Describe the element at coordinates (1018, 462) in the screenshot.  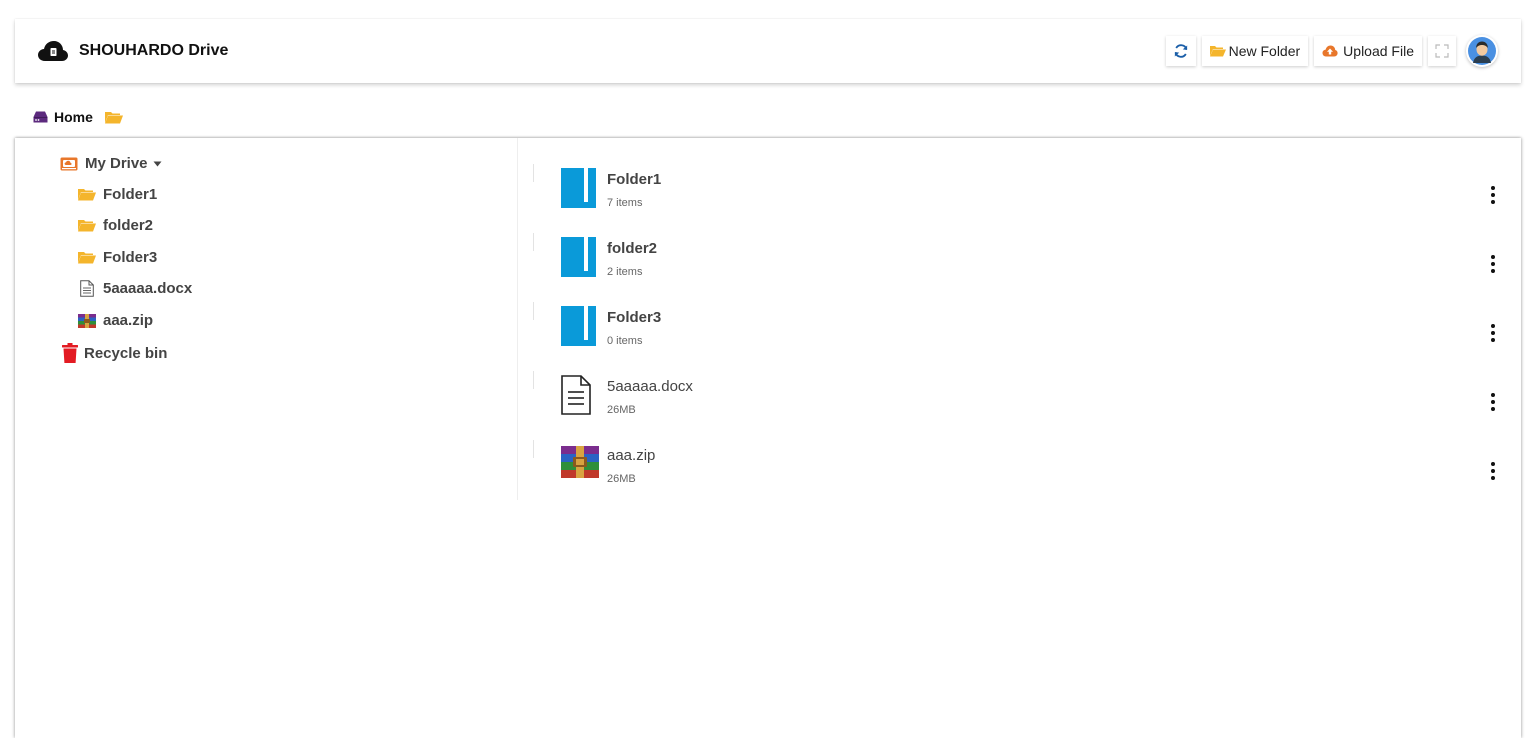
I see `list-item: aaa.zip 26MB` at that location.